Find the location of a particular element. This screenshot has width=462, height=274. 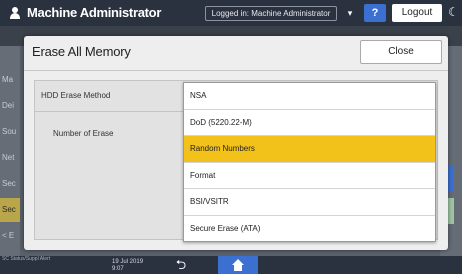

time: 9:07 is located at coordinates (118, 269).